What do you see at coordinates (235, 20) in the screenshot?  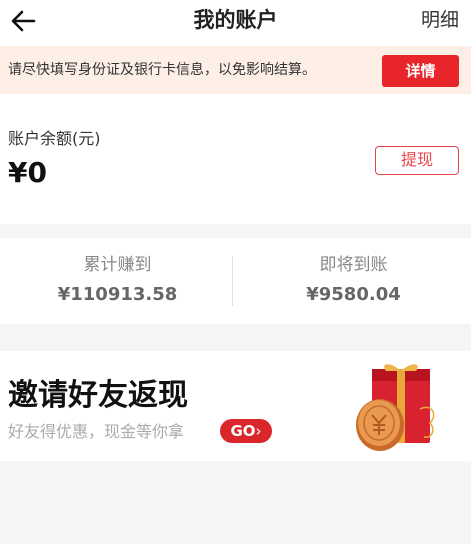 I see `page-title: 我的账户` at bounding box center [235, 20].